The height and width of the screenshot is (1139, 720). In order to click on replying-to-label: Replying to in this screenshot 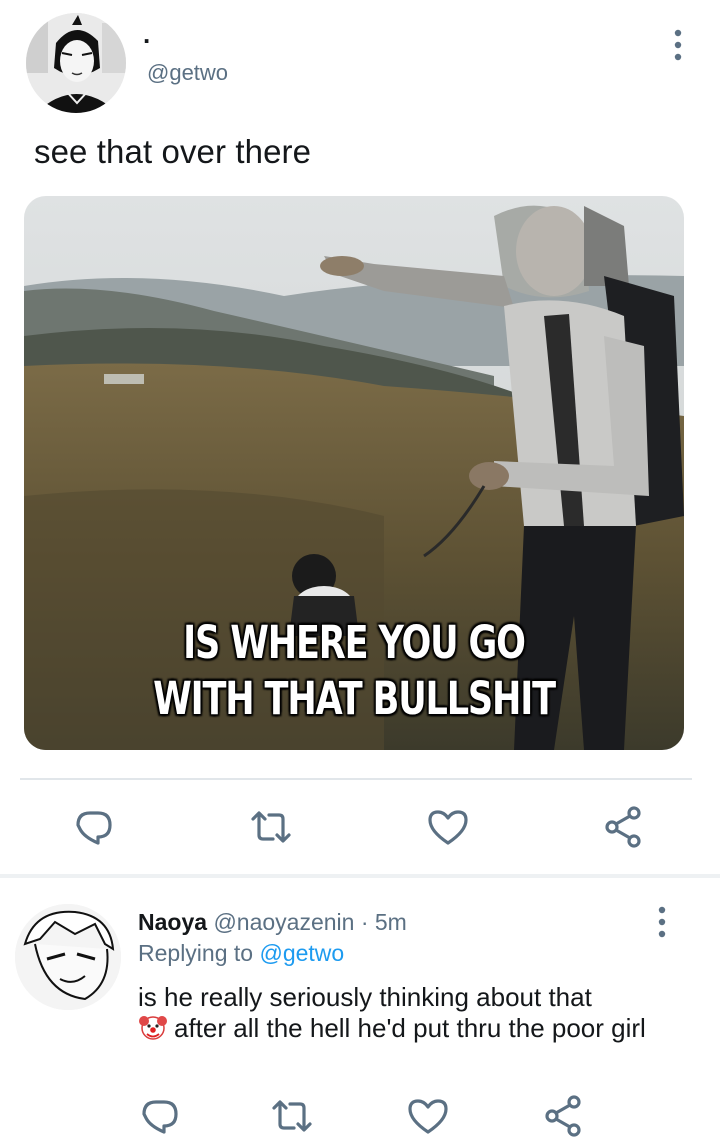, I will do `click(196, 953)`.